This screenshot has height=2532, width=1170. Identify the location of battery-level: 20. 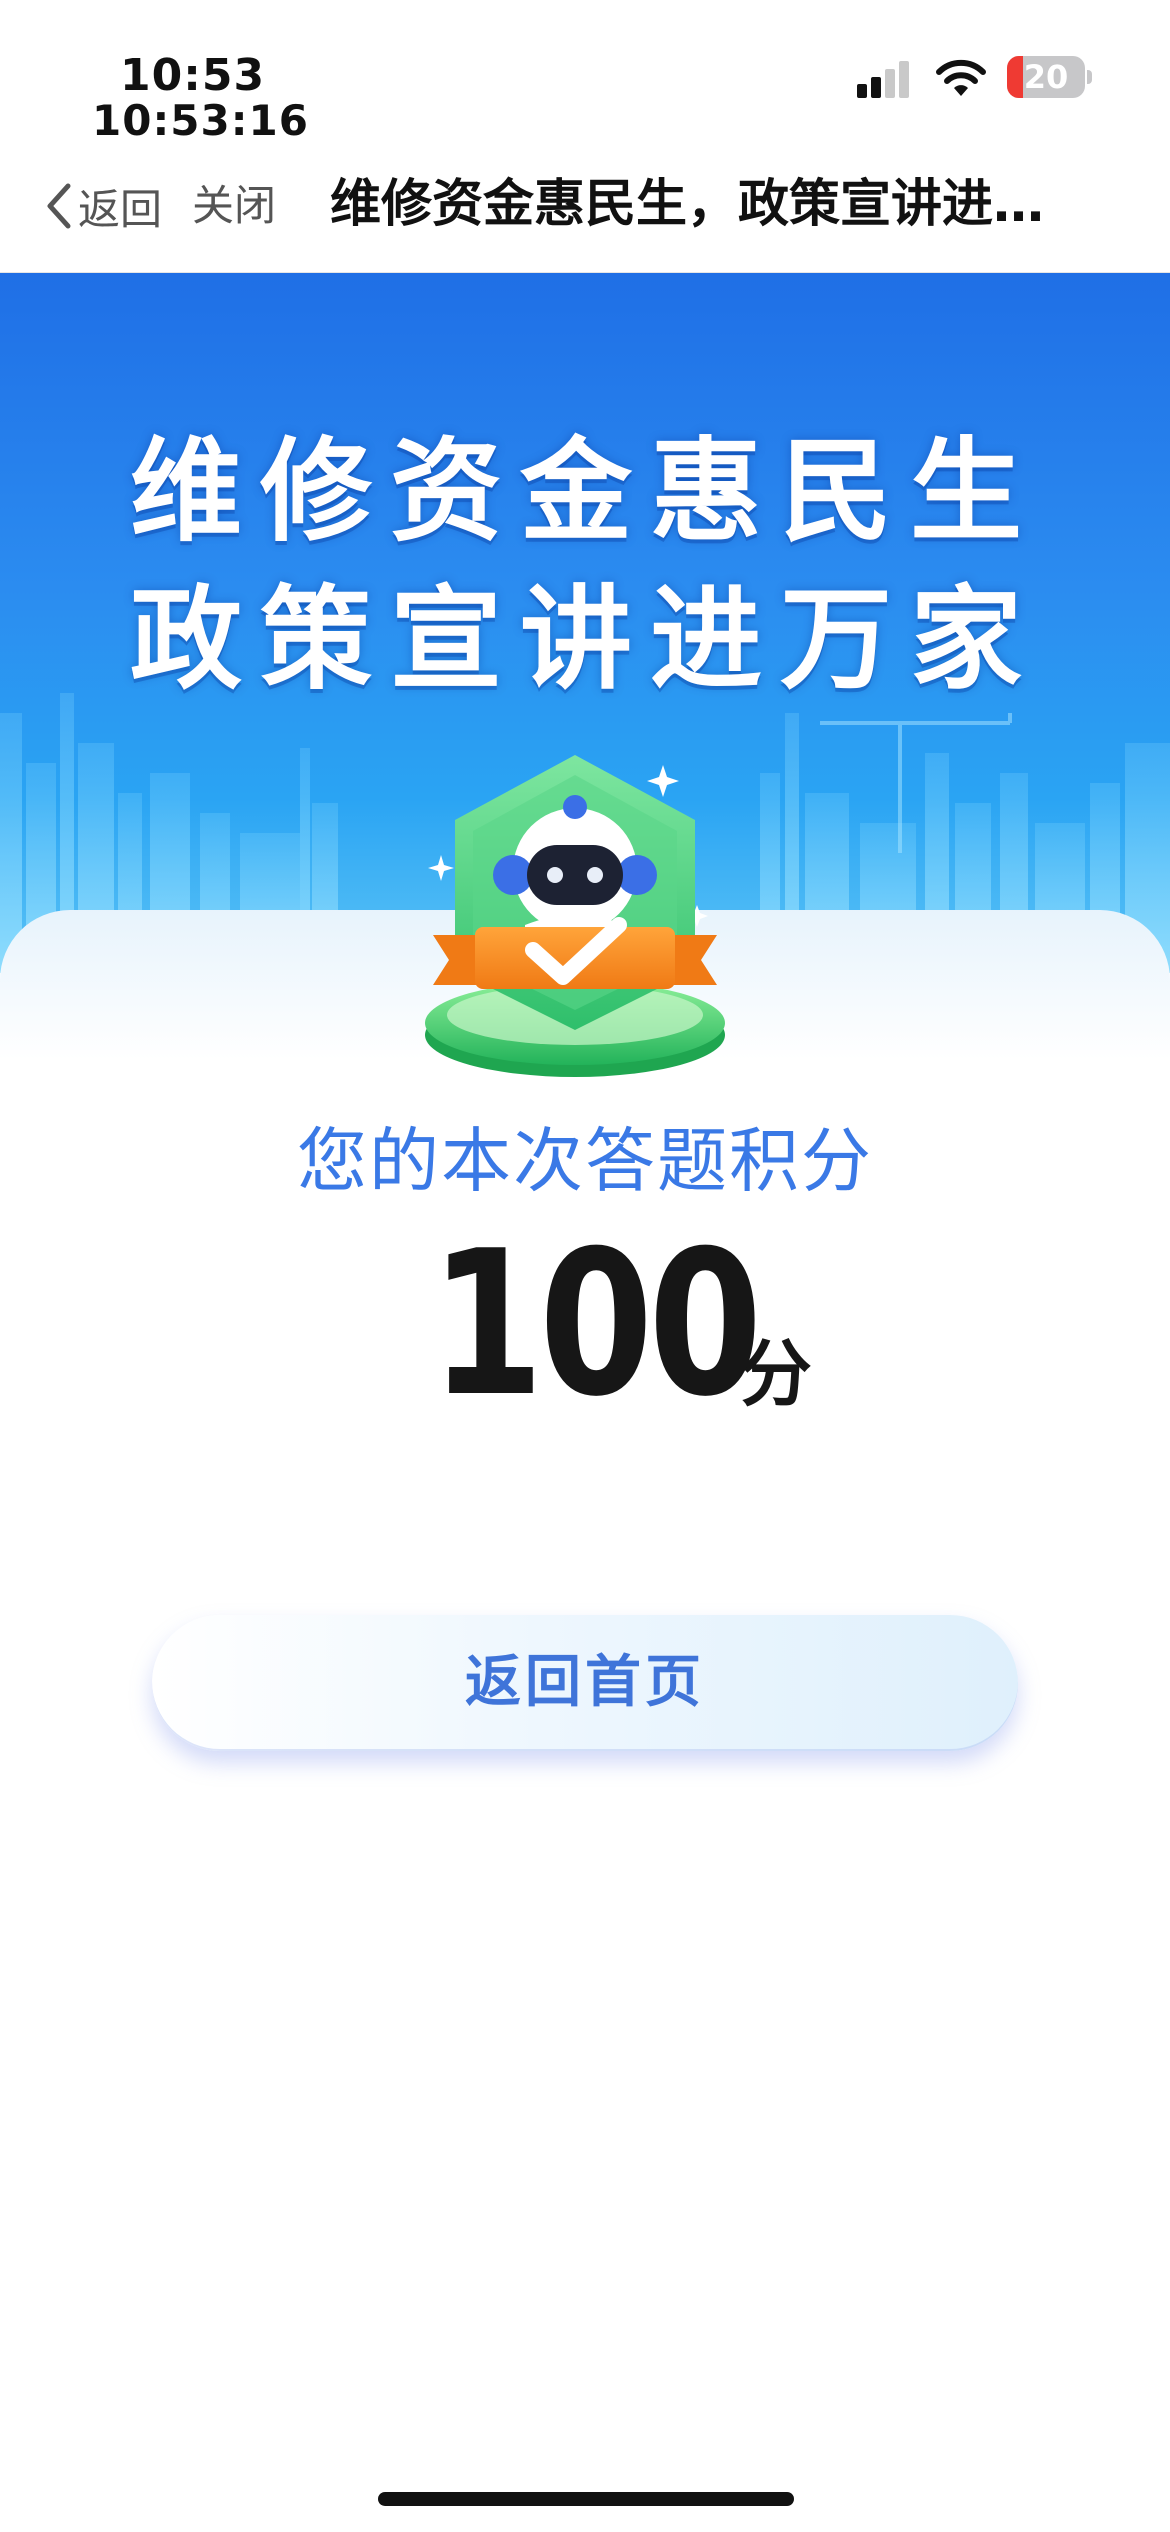
(1046, 77).